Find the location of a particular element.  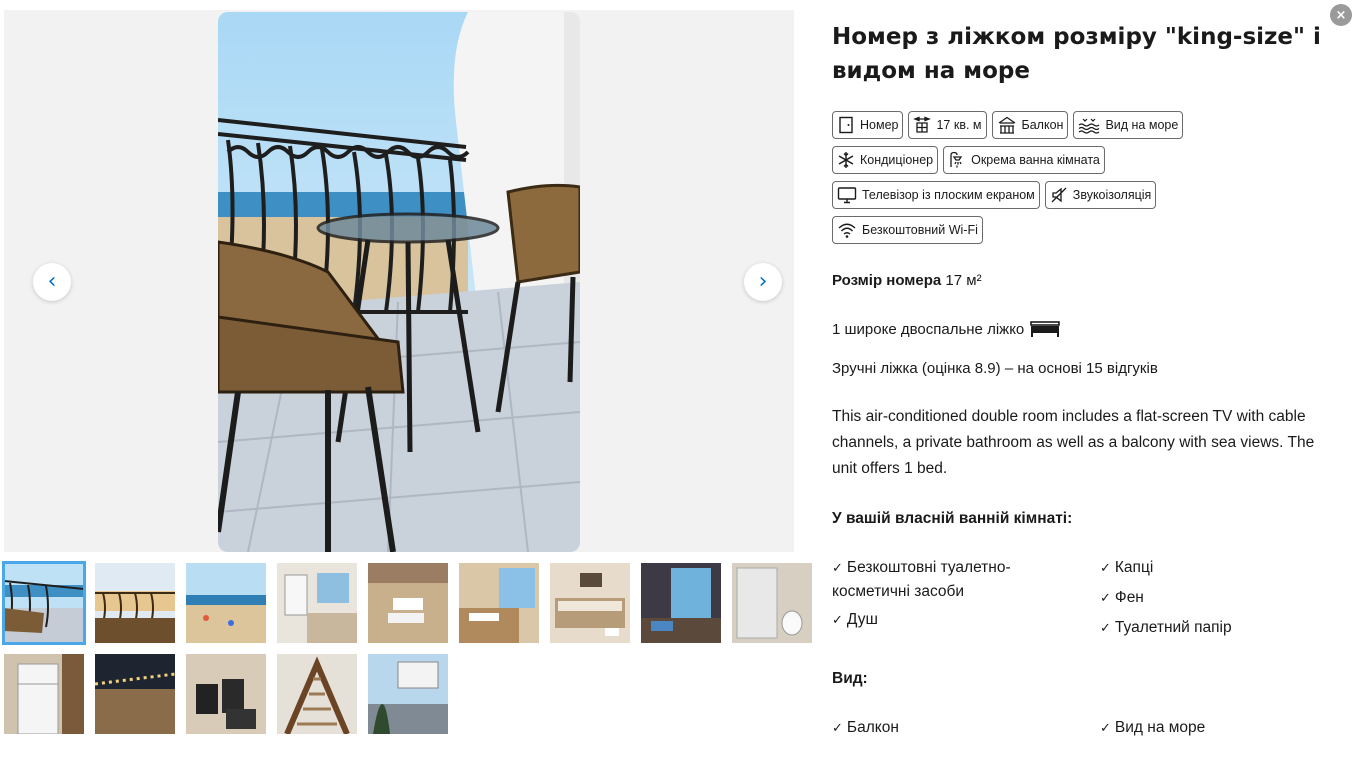

badge-label: Безкоштовний Wi-Fi is located at coordinates (920, 230).